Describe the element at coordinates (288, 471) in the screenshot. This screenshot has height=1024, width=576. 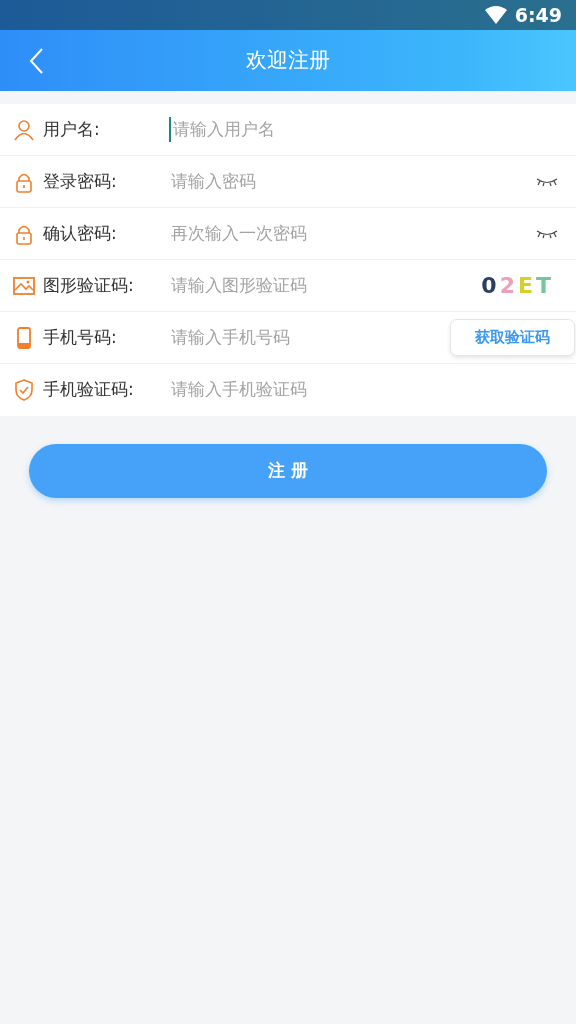
I see `register-button: 注 册` at that location.